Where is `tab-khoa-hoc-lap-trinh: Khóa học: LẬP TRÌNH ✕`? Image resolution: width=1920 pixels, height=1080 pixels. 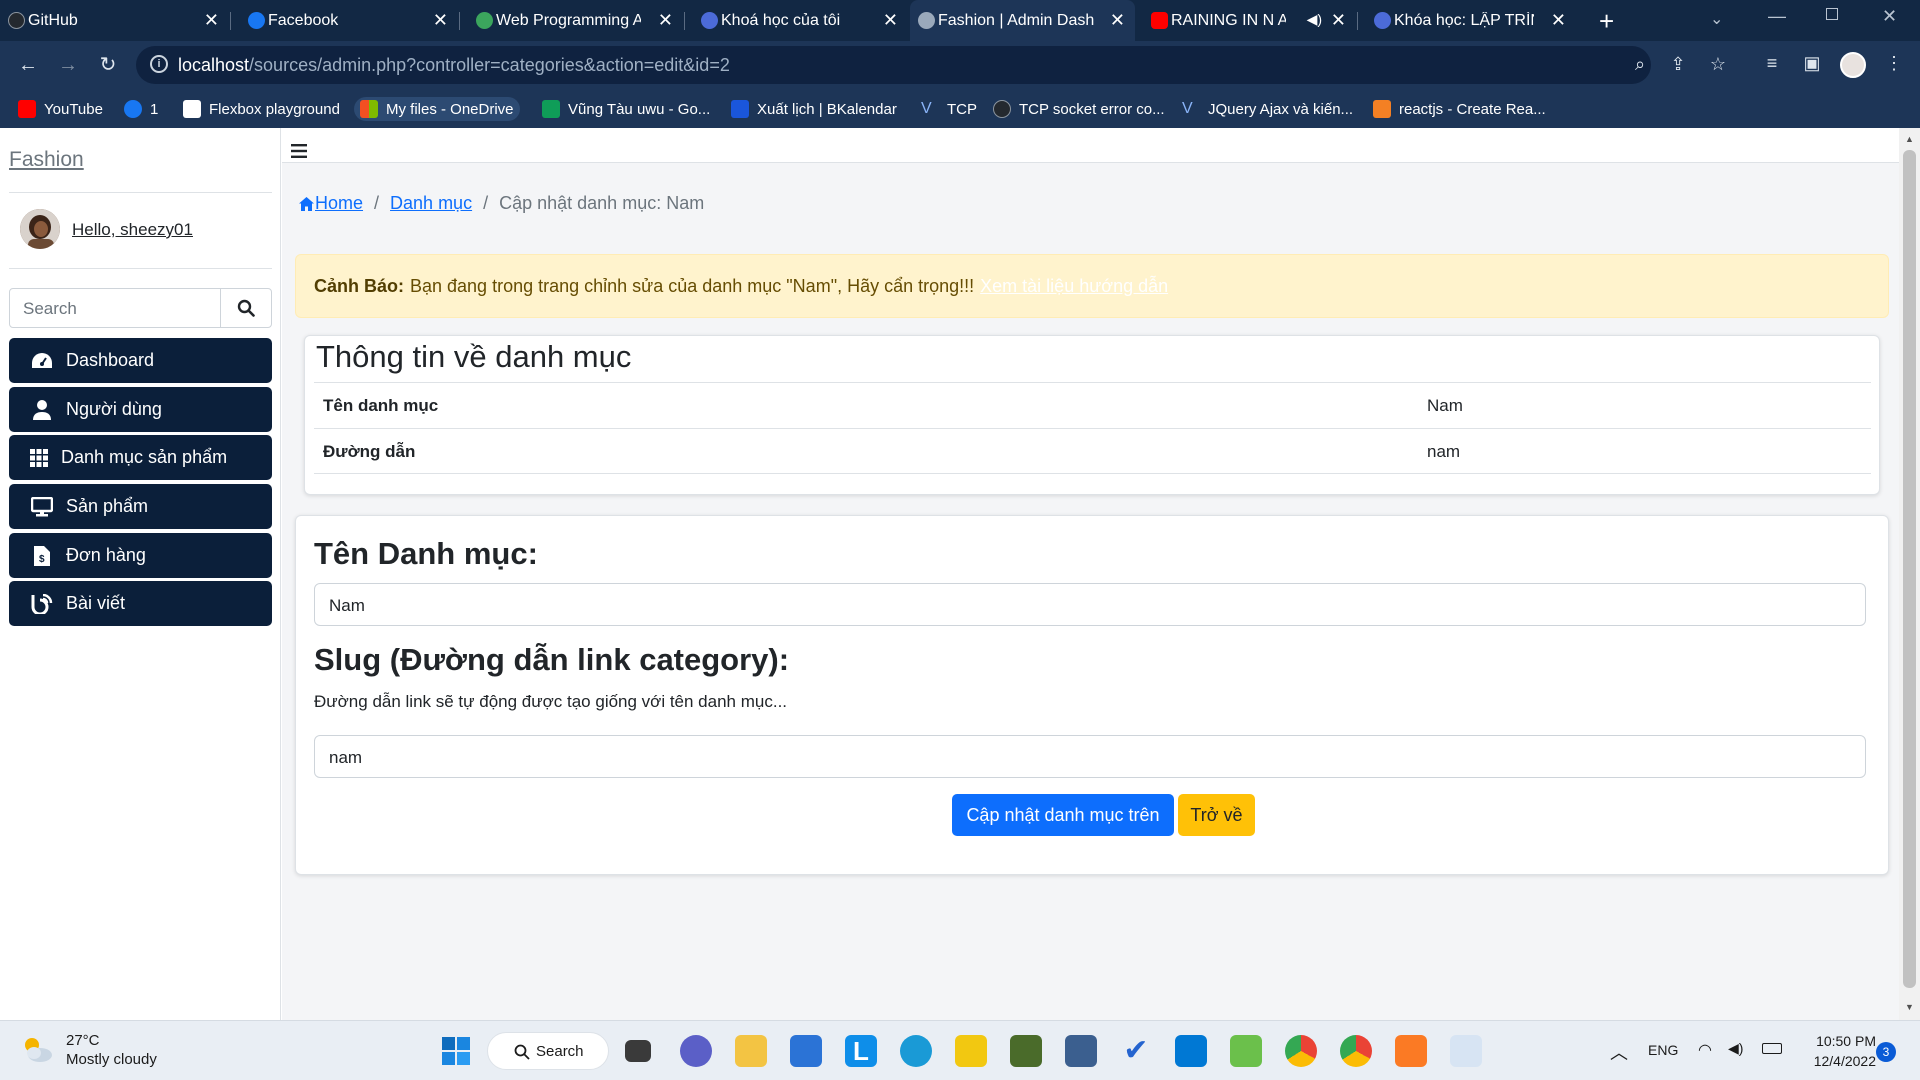
tab-khoa-hoc-lap-trinh: Khóa học: LẬP TRÌNH ✕ is located at coordinates (1471, 20).